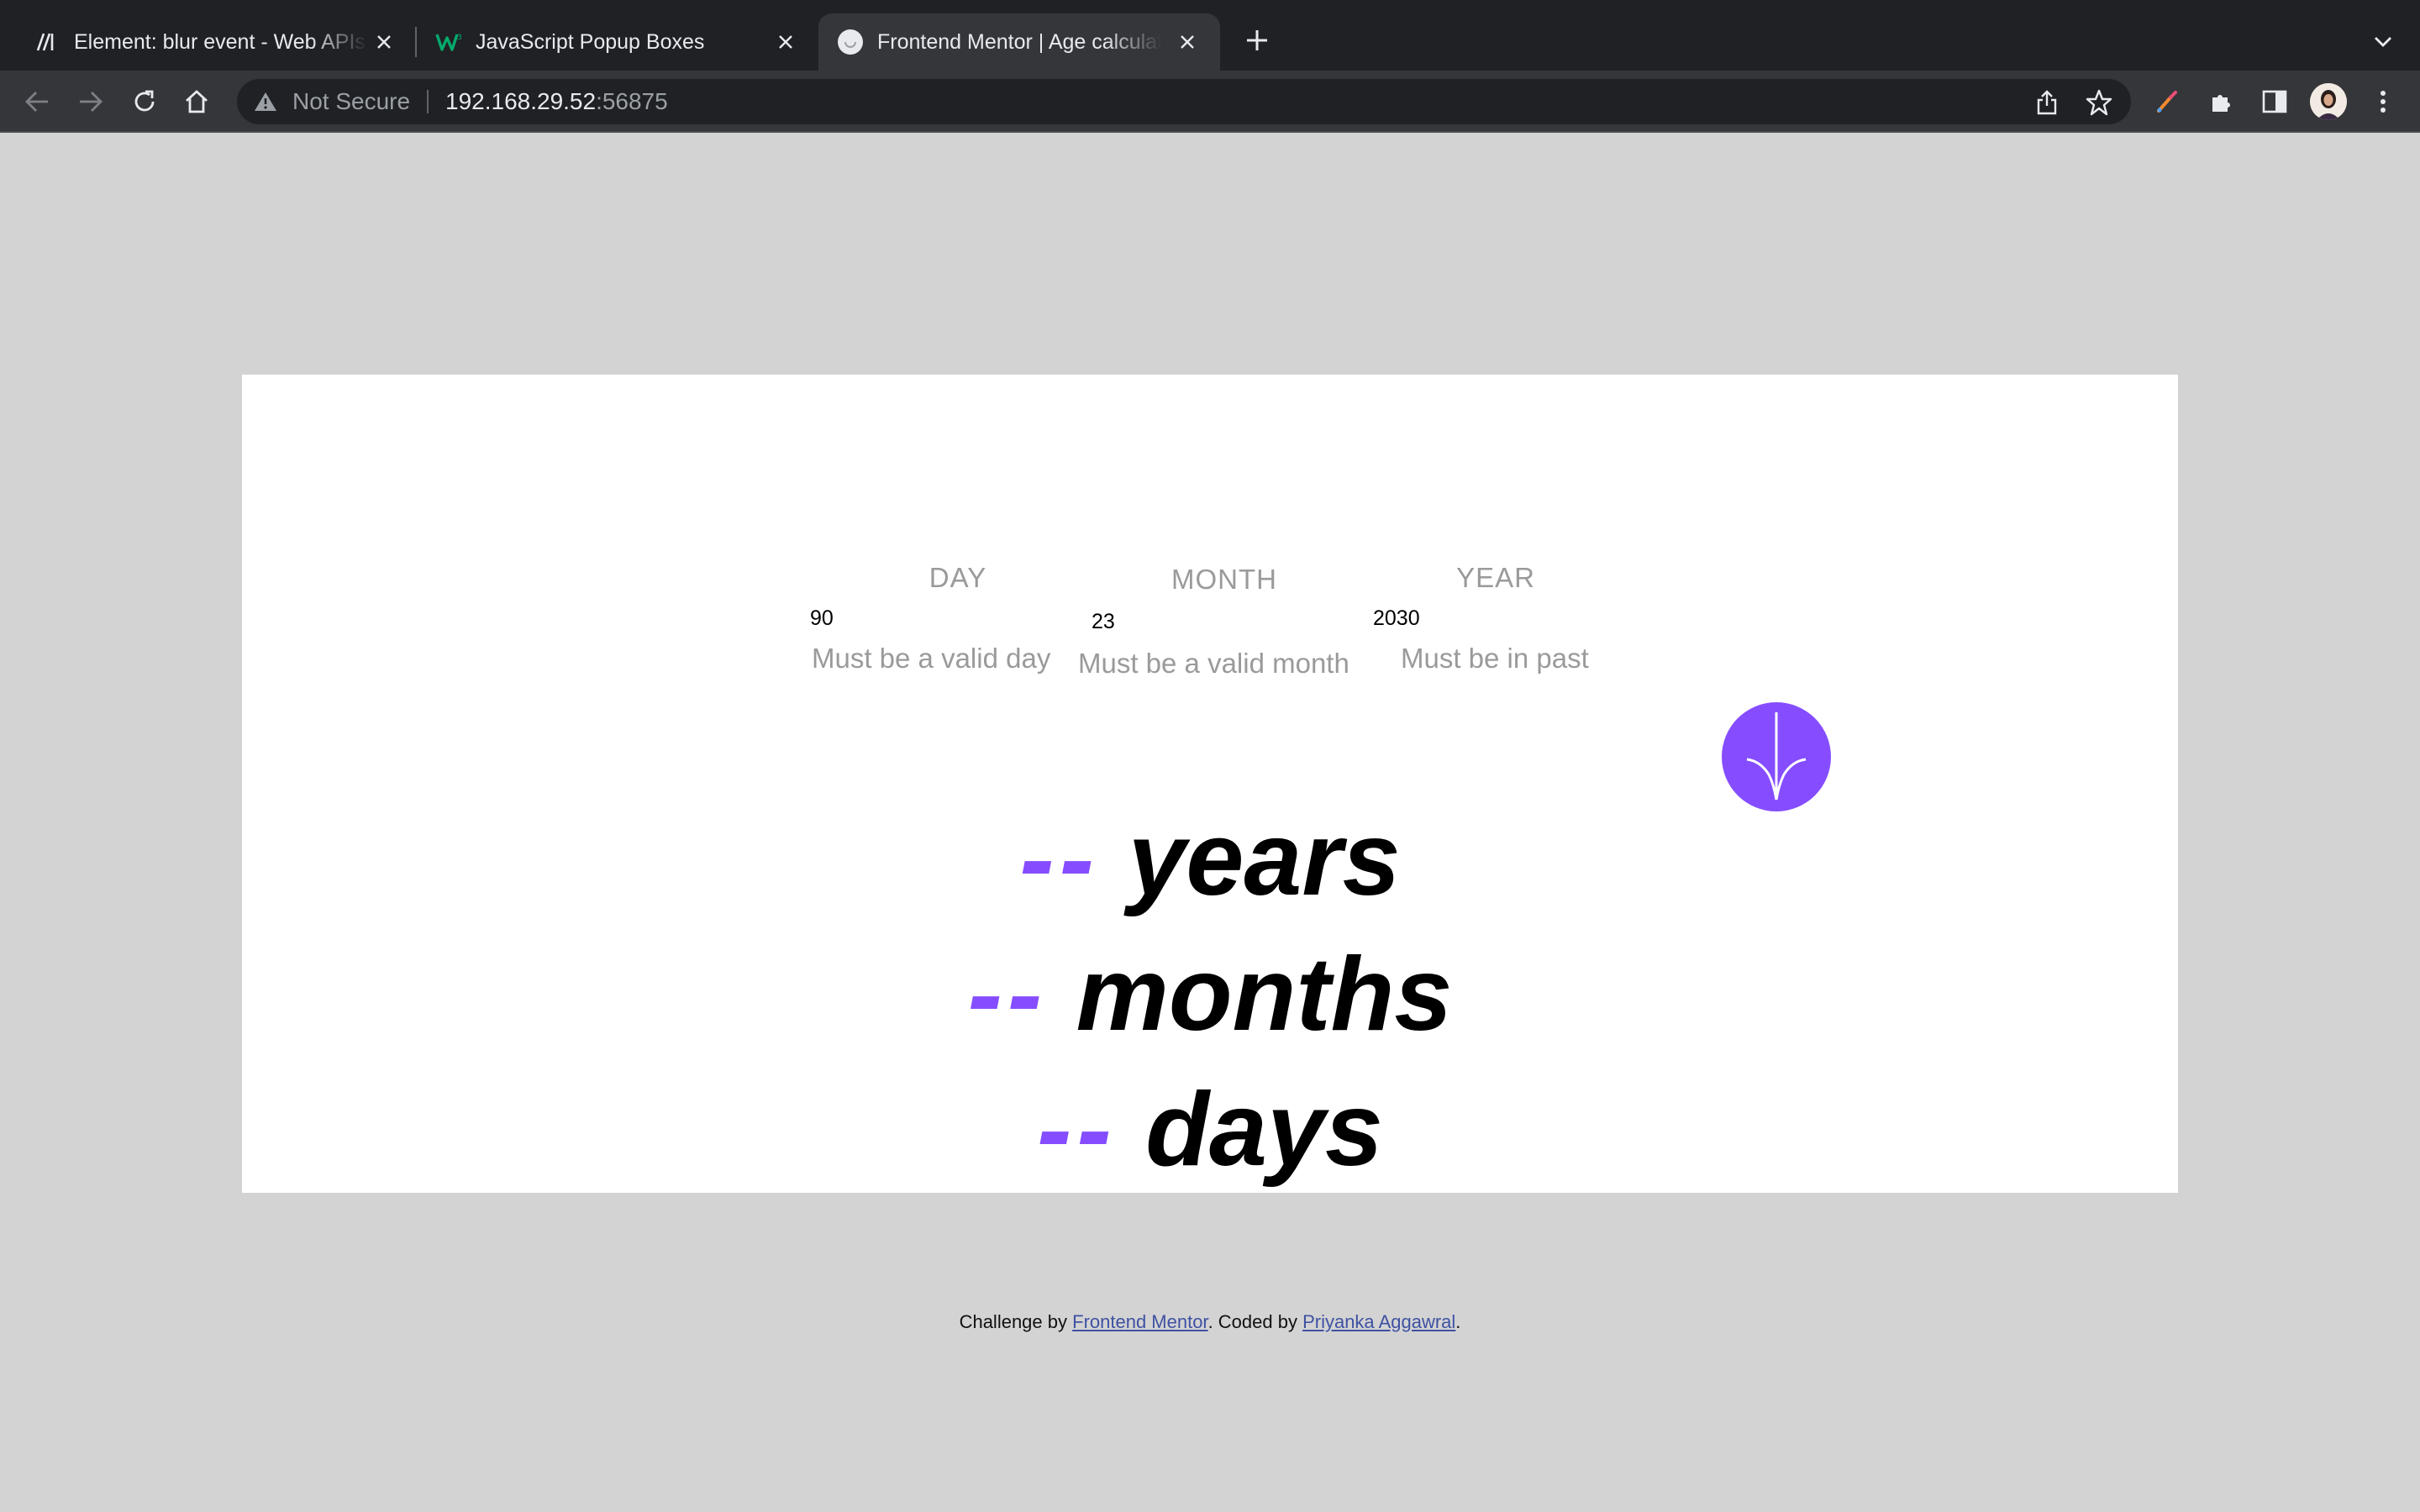 The height and width of the screenshot is (1512, 2420). I want to click on home-icon, so click(197, 101).